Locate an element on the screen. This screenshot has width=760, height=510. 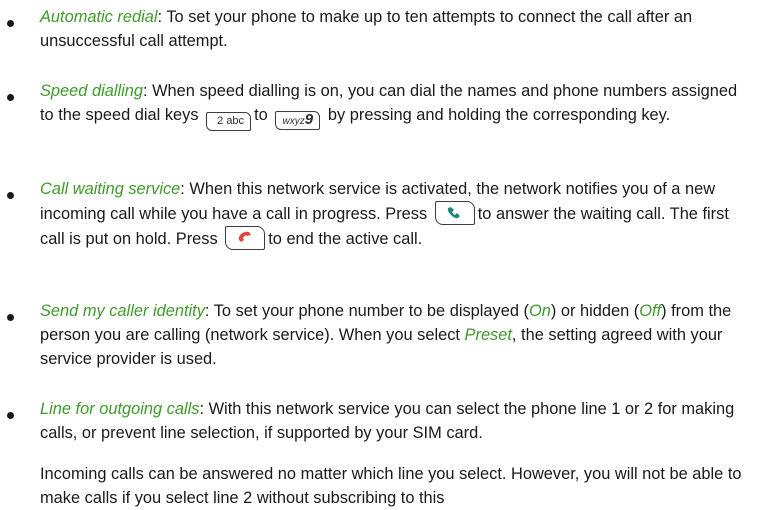
key-9-icon: wxyz9 is located at coordinates (298, 120).